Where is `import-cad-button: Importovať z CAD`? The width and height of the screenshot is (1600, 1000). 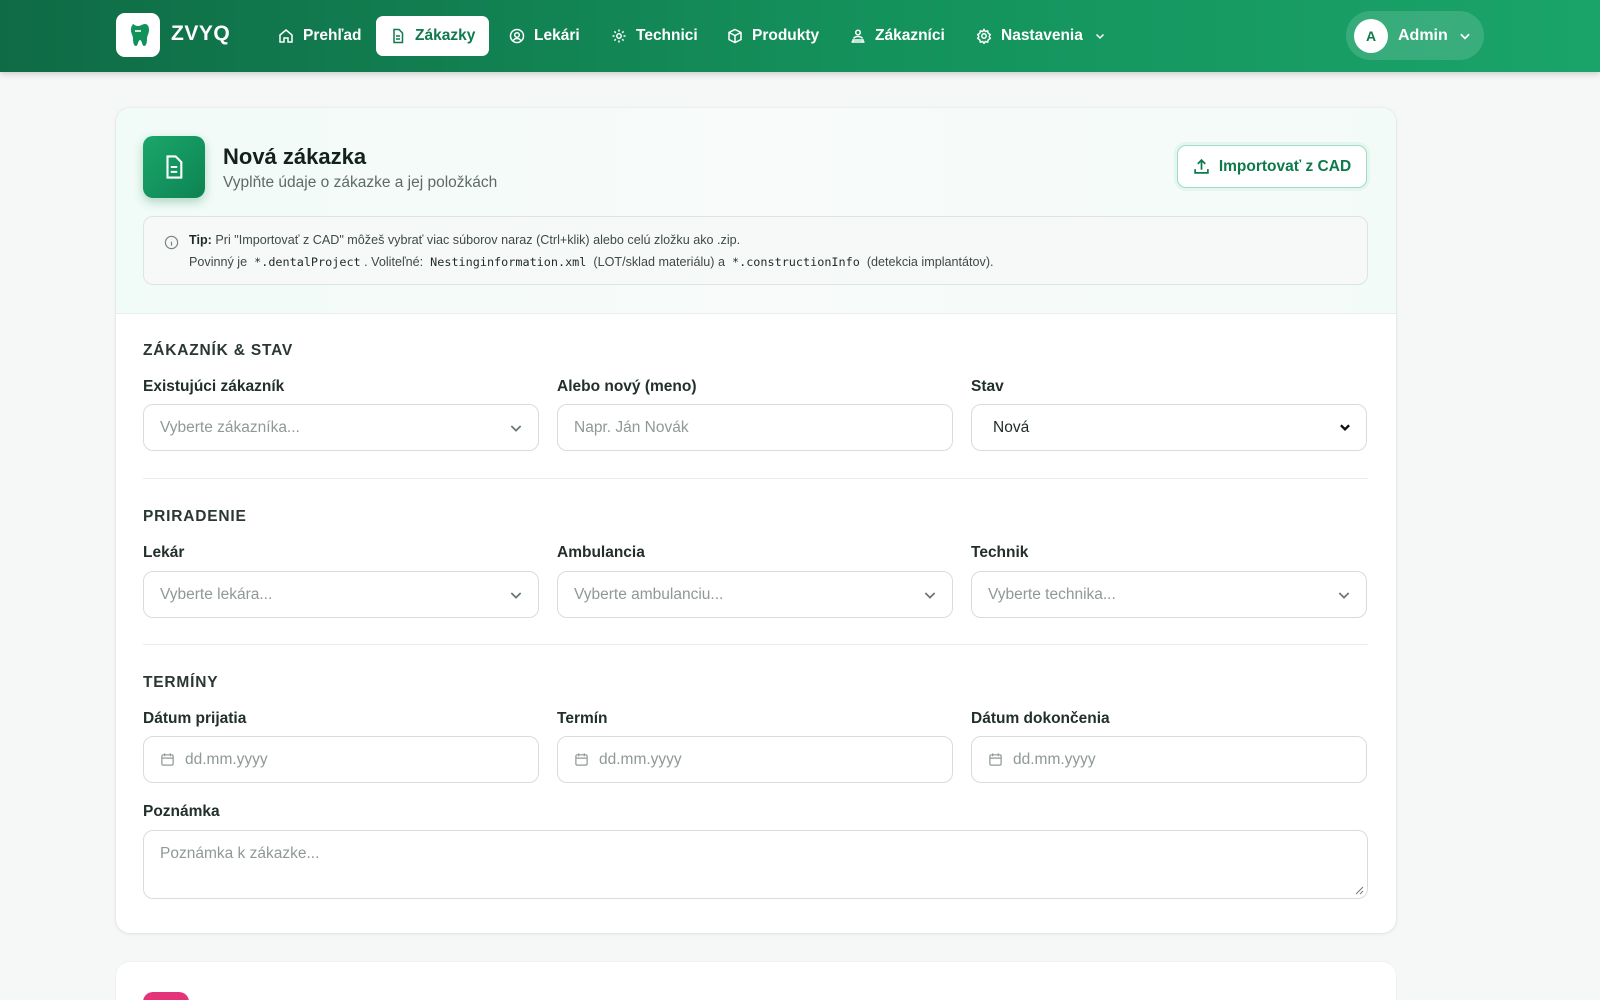
import-cad-button: Importovať z CAD is located at coordinates (1272, 166).